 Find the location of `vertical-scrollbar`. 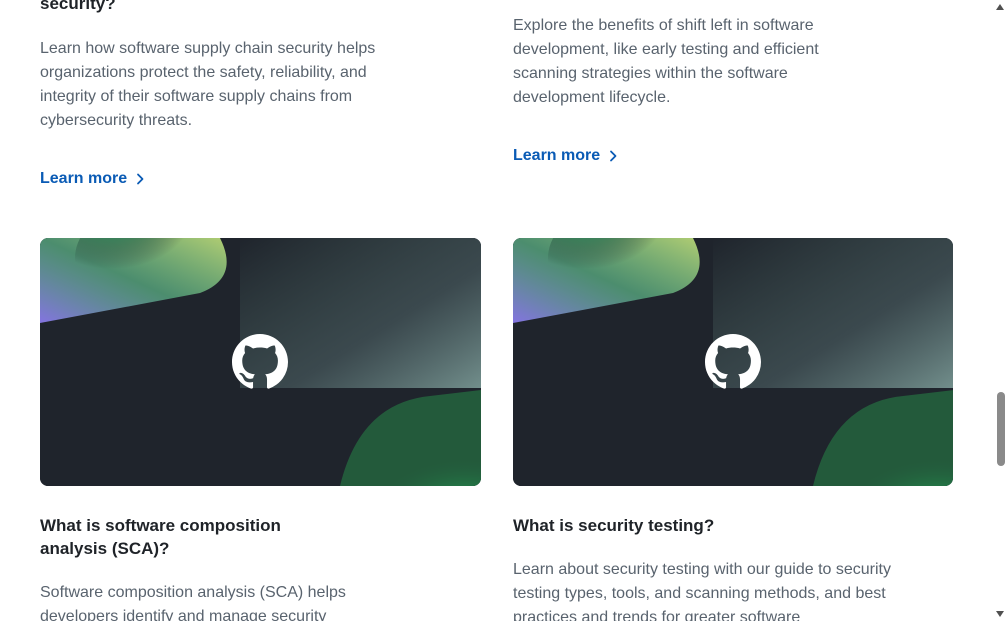

vertical-scrollbar is located at coordinates (1000, 310).